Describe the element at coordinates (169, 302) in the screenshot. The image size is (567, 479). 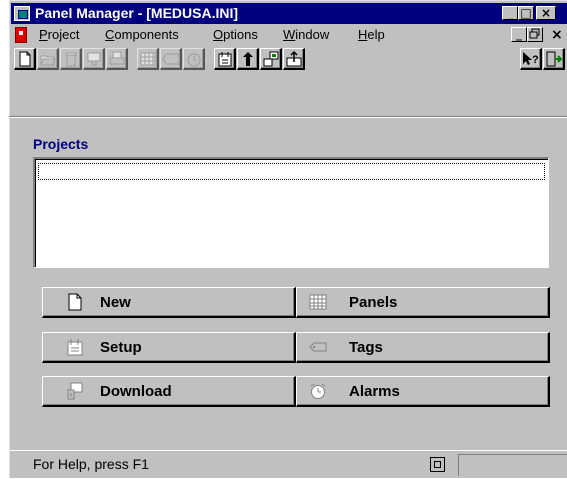
I see `new-button: New` at that location.